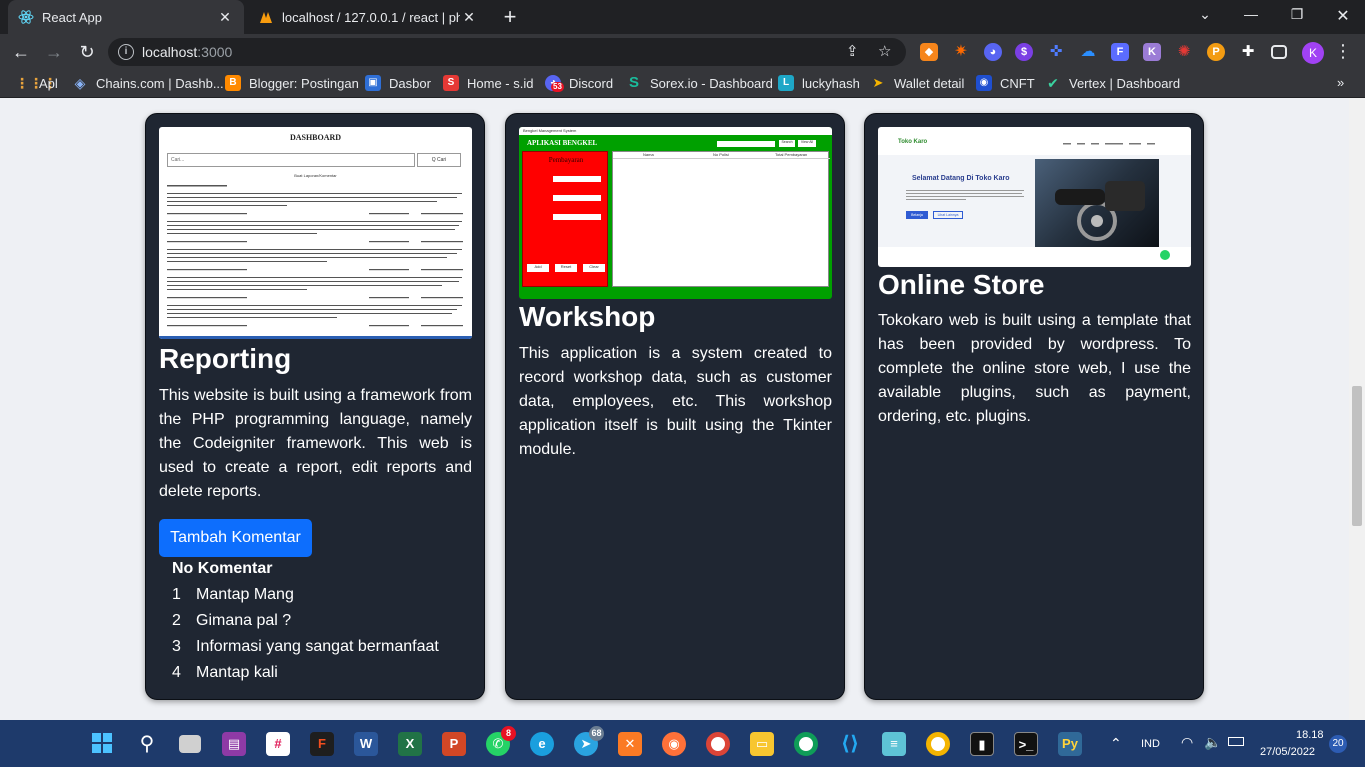 This screenshot has width=1365, height=767. Describe the element at coordinates (852, 51) in the screenshot. I see `share-icon: ⇪` at that location.